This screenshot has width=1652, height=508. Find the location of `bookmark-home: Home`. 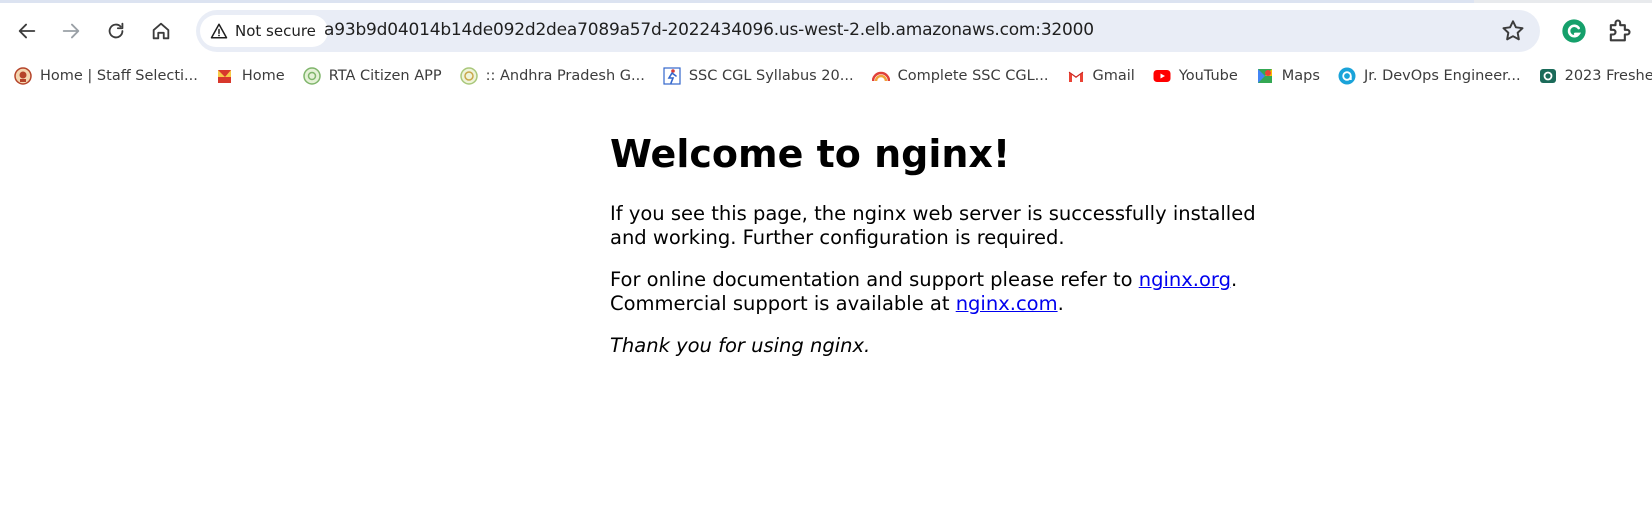

bookmark-home: Home is located at coordinates (250, 76).